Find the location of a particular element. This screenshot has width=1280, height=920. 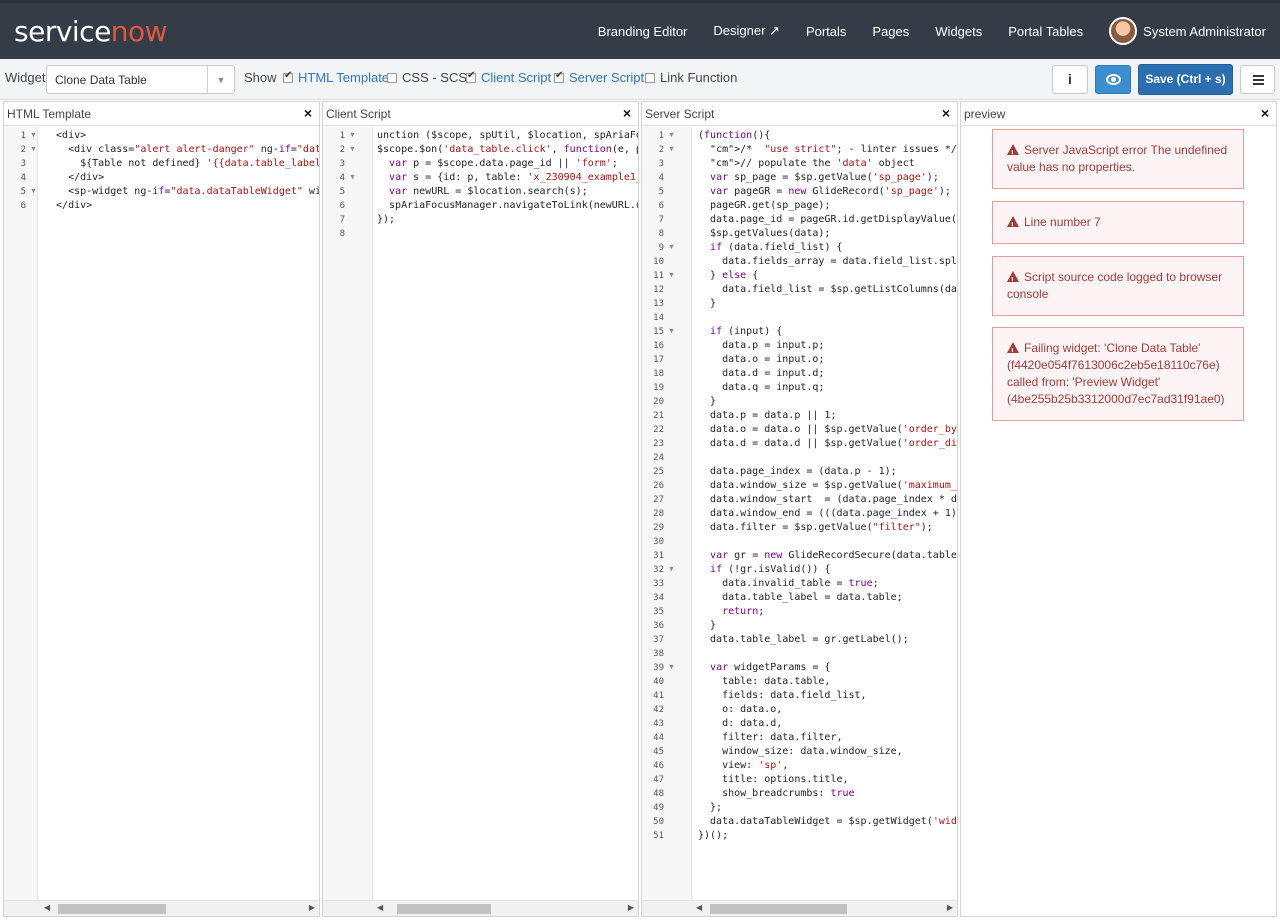

save-button: Save (Ctrl + s) is located at coordinates (1185, 79).